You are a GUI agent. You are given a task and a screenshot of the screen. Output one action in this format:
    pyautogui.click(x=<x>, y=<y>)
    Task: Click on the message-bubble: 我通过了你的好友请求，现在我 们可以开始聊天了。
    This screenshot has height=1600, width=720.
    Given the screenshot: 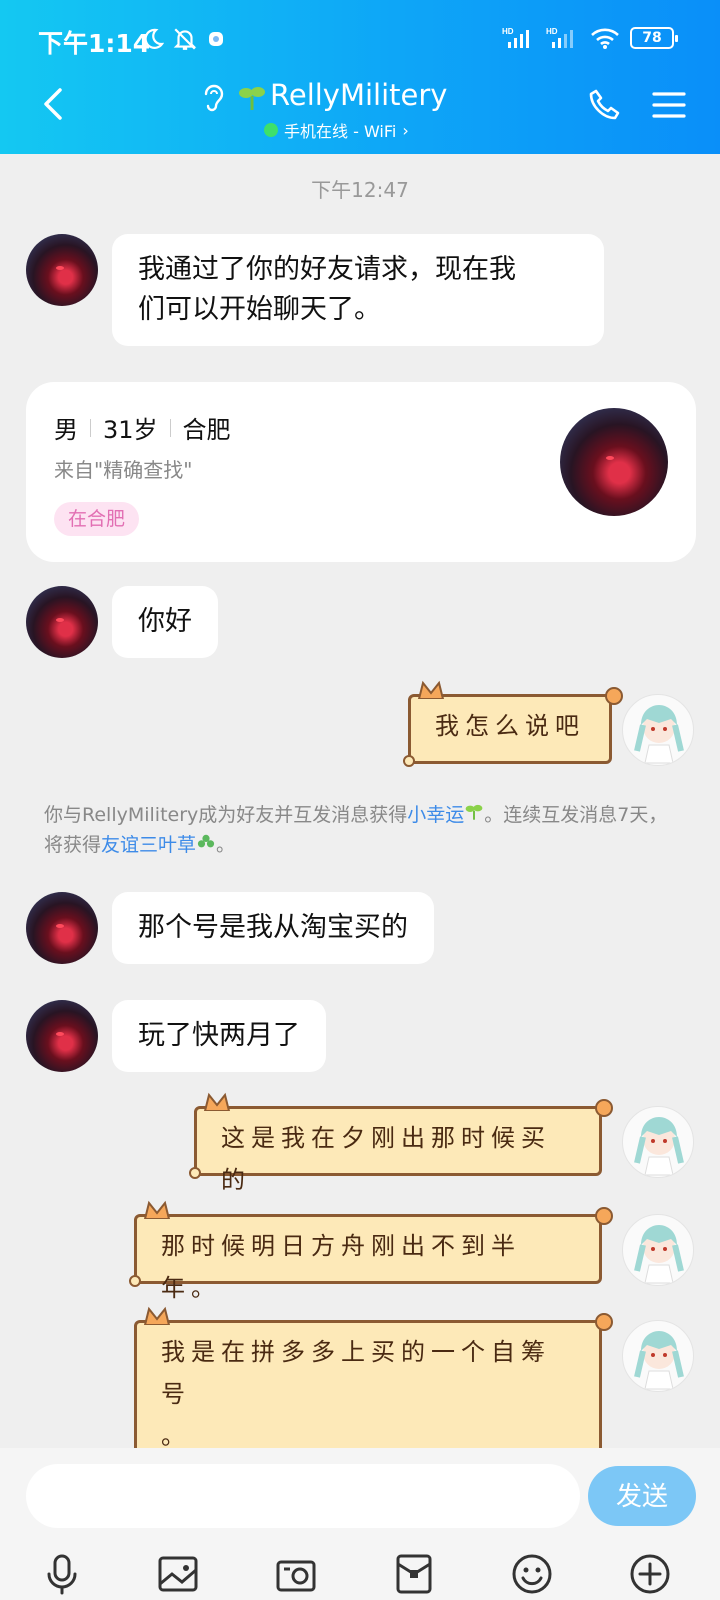 What is the action you would take?
    pyautogui.click(x=358, y=290)
    